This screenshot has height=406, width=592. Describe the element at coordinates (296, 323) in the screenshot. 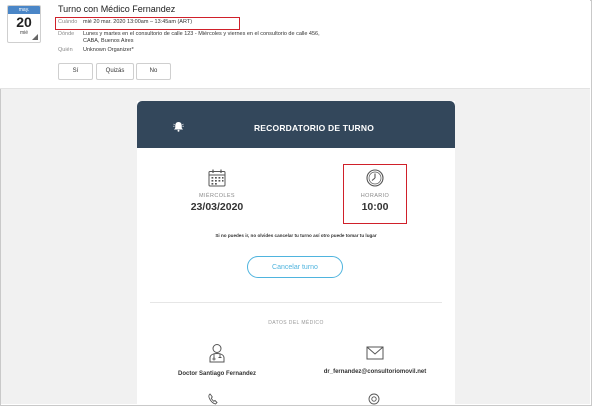

I see `doctor-section-title: DATOS DEL MÉDICO` at that location.